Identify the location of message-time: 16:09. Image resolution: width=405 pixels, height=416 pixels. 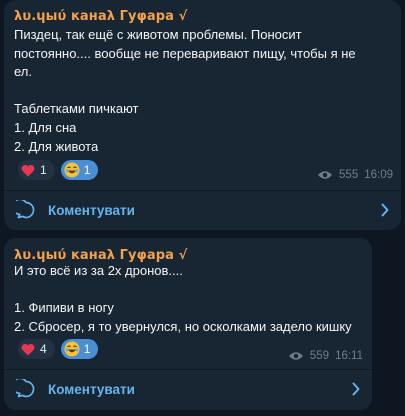
(378, 175).